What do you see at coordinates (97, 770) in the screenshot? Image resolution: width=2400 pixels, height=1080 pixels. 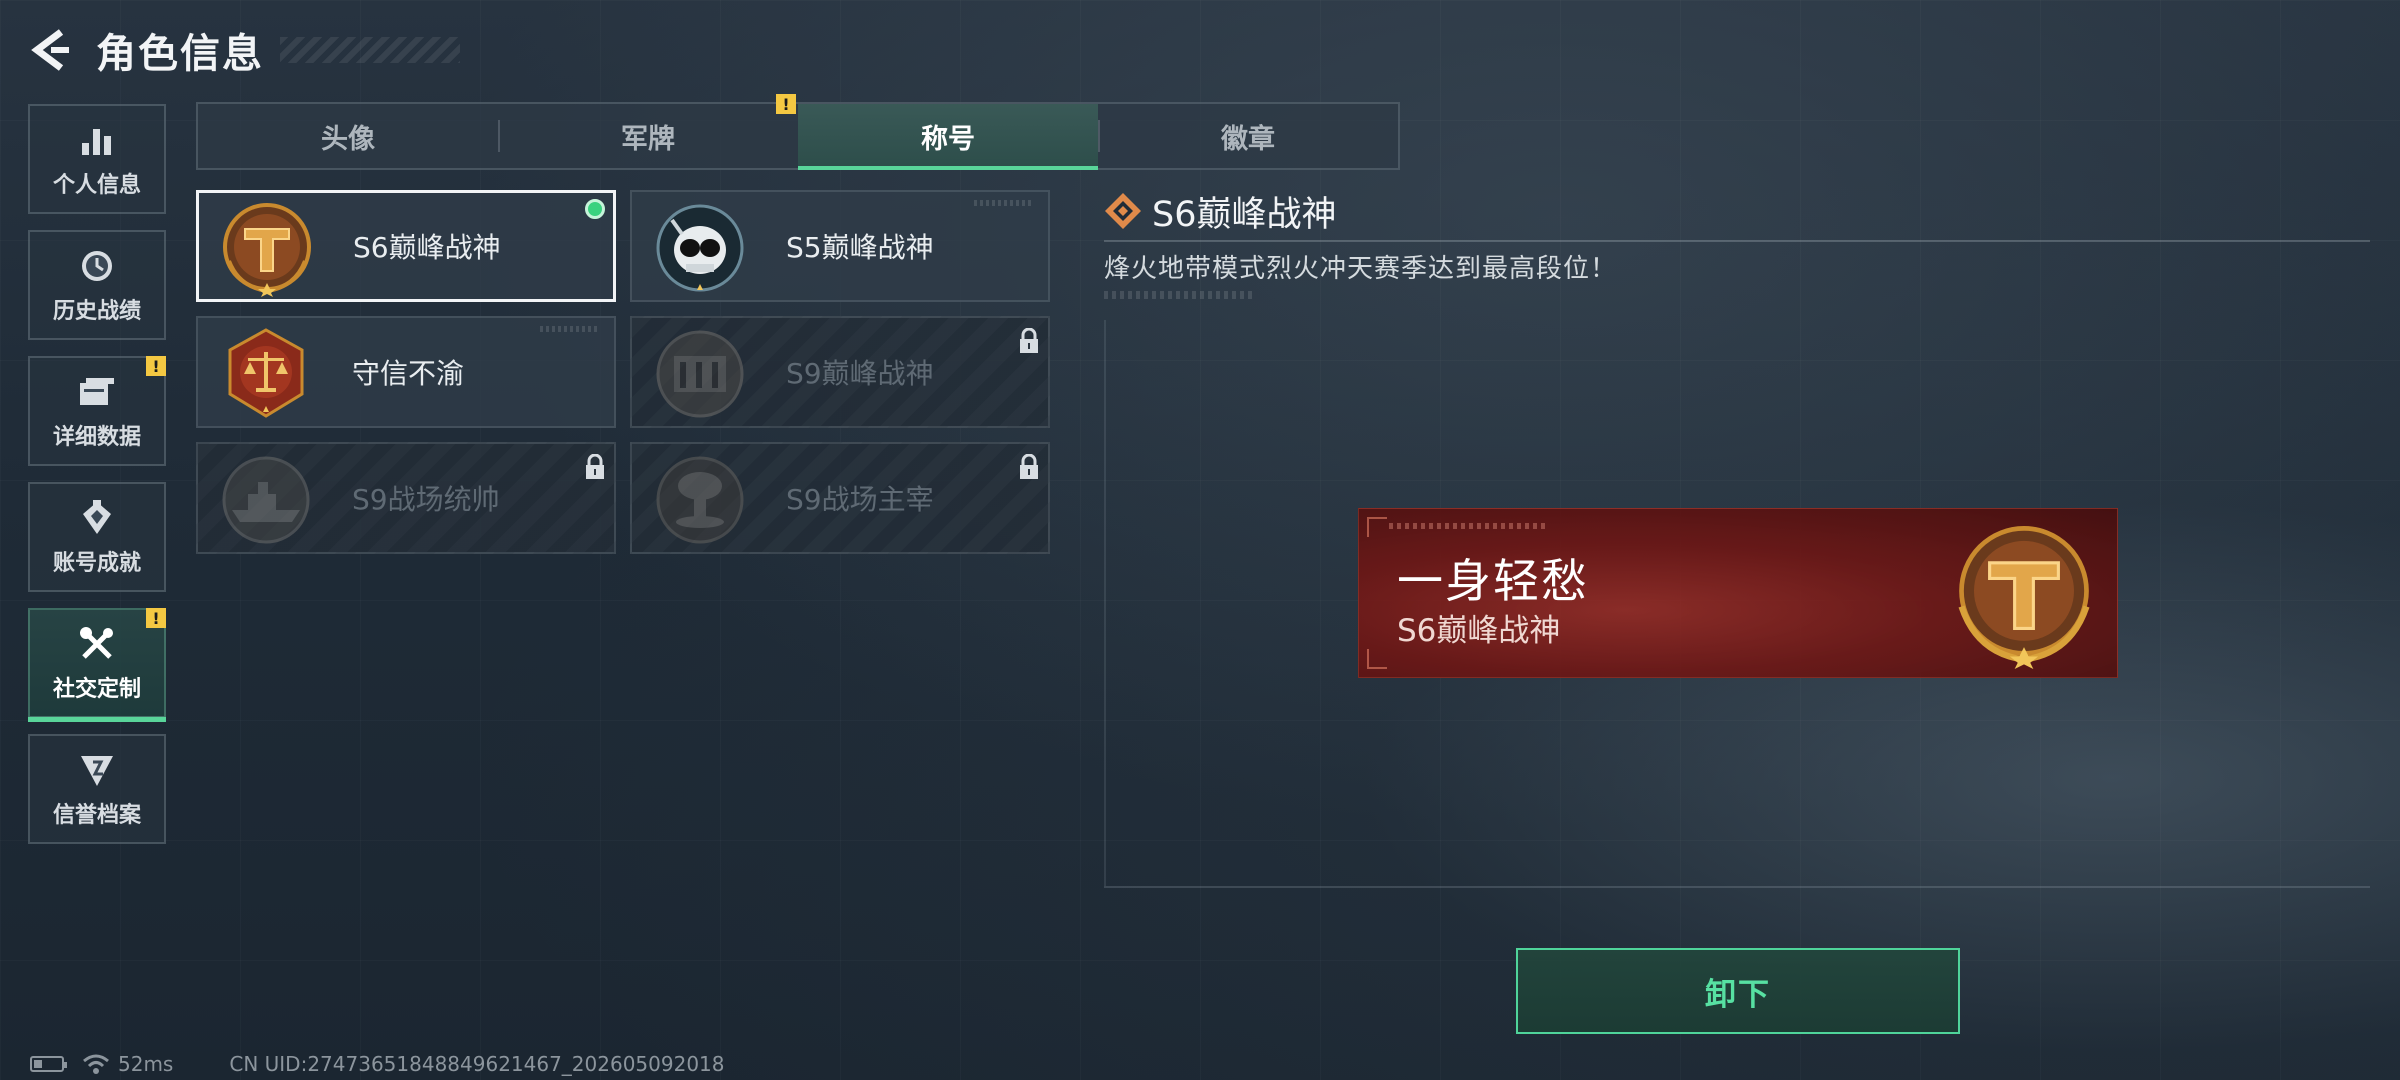 I see `shield-icon` at bounding box center [97, 770].